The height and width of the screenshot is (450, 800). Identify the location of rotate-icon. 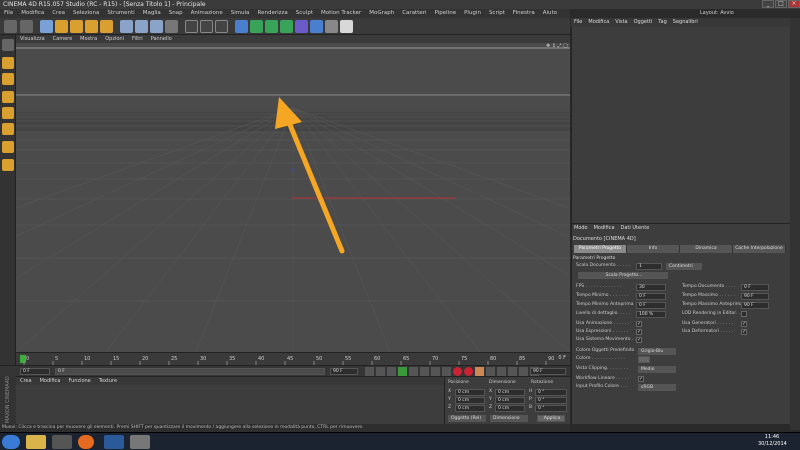
(91, 26).